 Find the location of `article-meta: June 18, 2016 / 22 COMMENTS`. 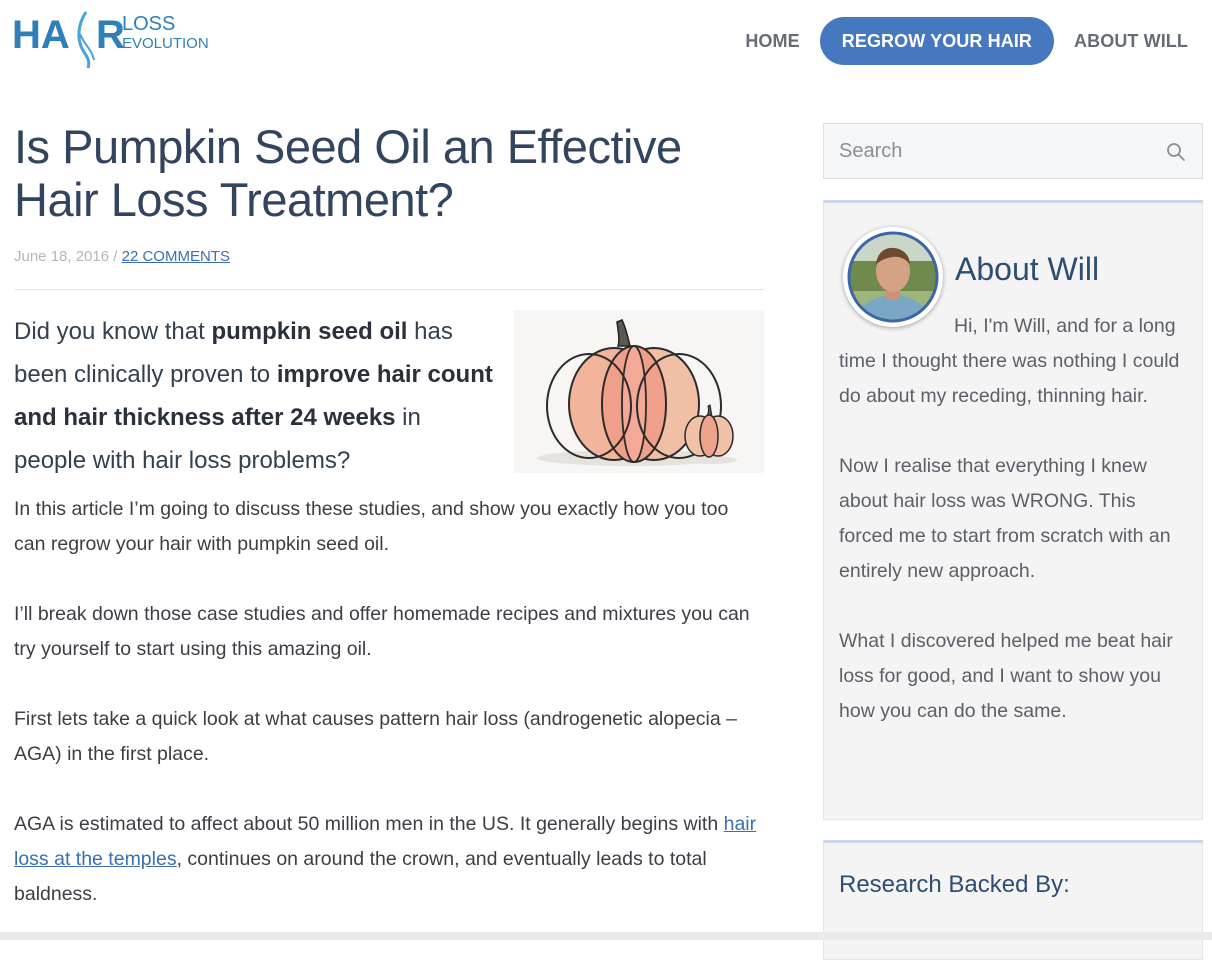

article-meta: June 18, 2016 / 22 COMMENTS is located at coordinates (389, 256).